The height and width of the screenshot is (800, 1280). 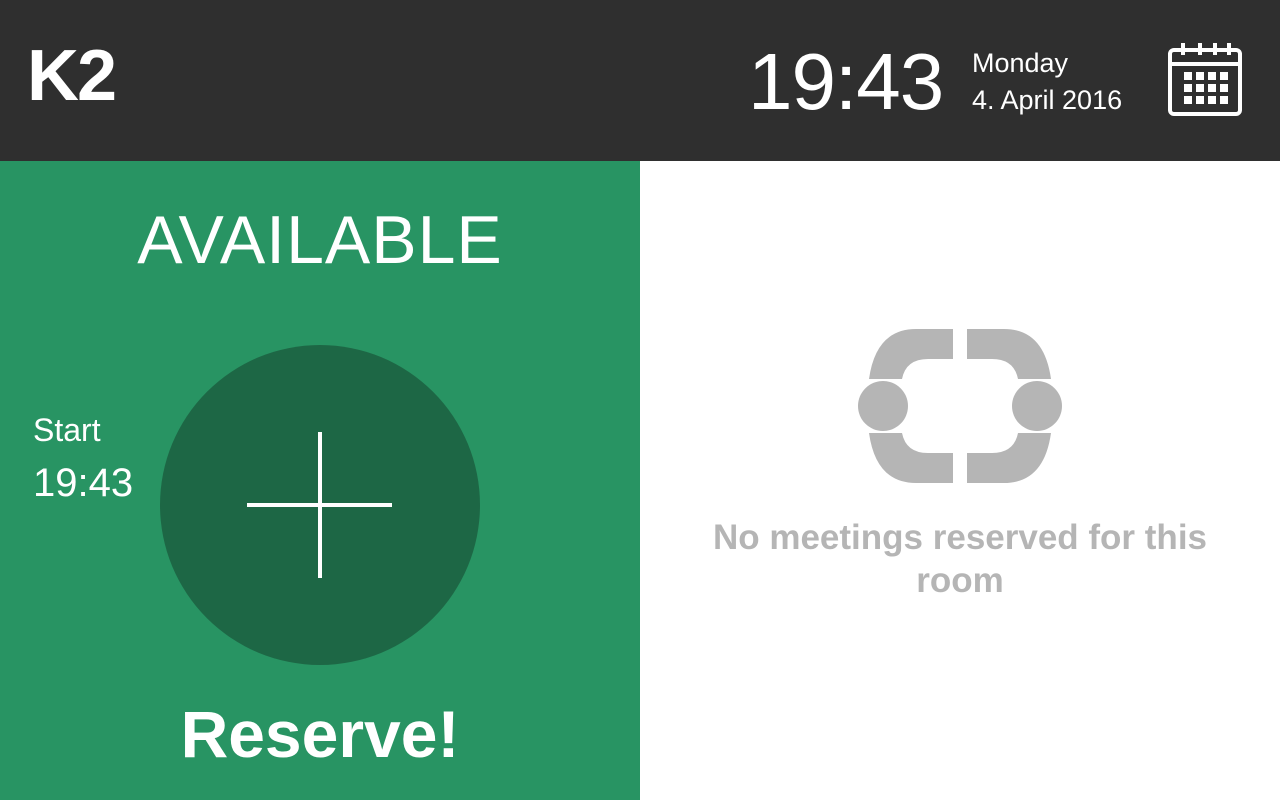 I want to click on date-label: 4. April 2016, so click(x=1047, y=100).